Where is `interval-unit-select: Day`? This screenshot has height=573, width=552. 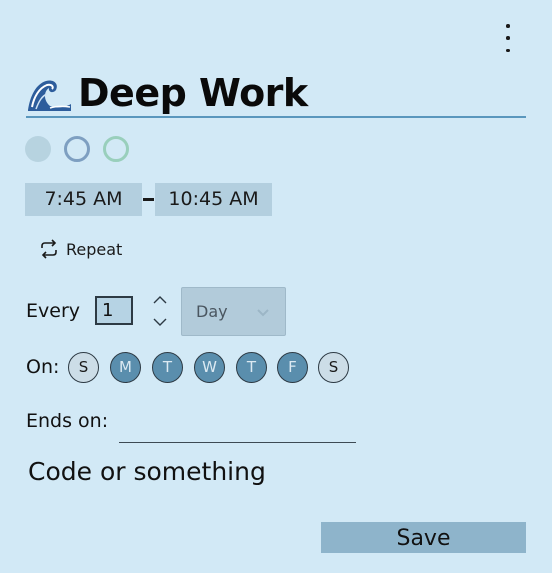
interval-unit-select: Day is located at coordinates (233, 311).